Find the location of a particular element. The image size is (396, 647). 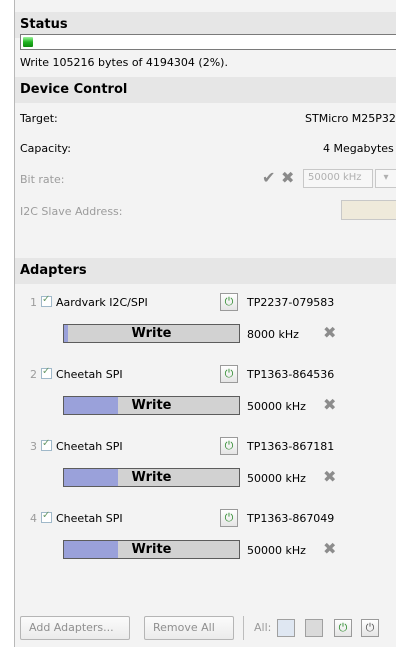

bitrate-select-value: 50000 kHz is located at coordinates (335, 177).